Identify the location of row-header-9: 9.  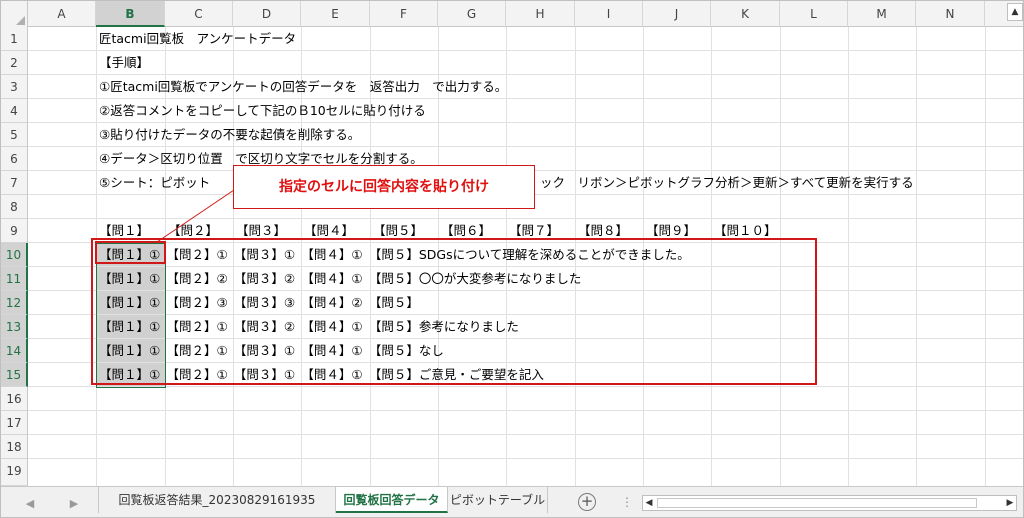
(14, 231).